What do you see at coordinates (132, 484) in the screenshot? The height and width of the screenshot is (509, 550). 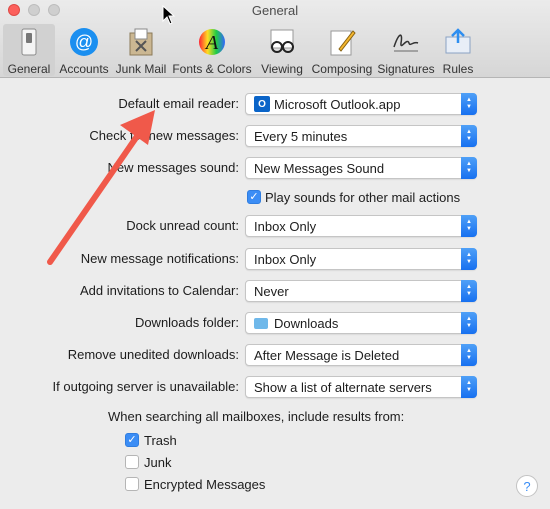 I see `search-encrypted-checkbox` at bounding box center [132, 484].